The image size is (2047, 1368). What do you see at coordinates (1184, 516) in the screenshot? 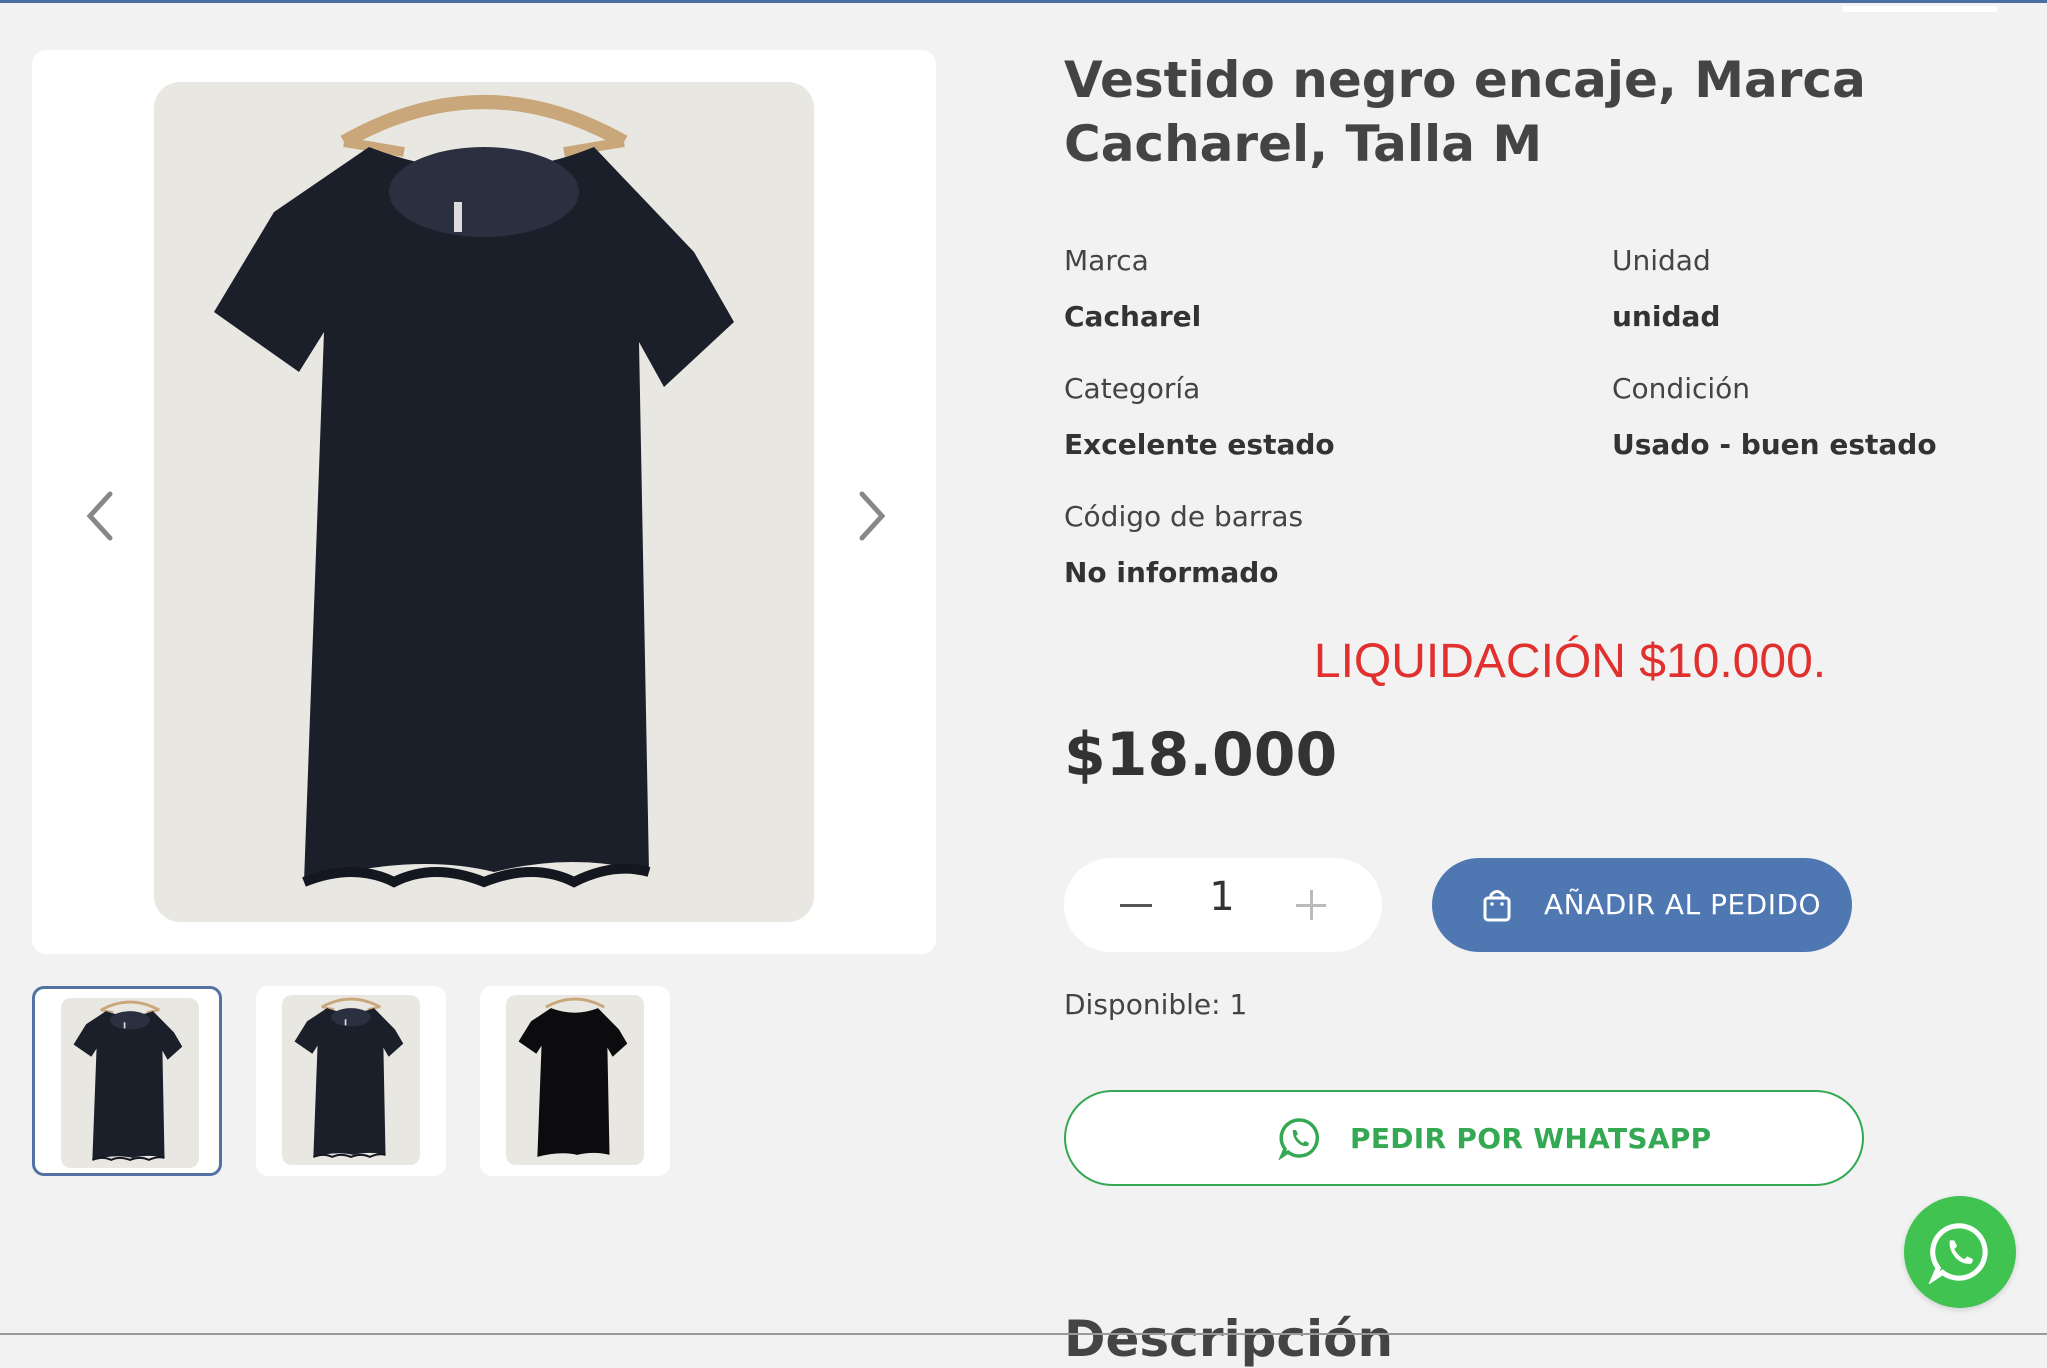
I see `spec-label-codigo-barras: Código de barras` at bounding box center [1184, 516].